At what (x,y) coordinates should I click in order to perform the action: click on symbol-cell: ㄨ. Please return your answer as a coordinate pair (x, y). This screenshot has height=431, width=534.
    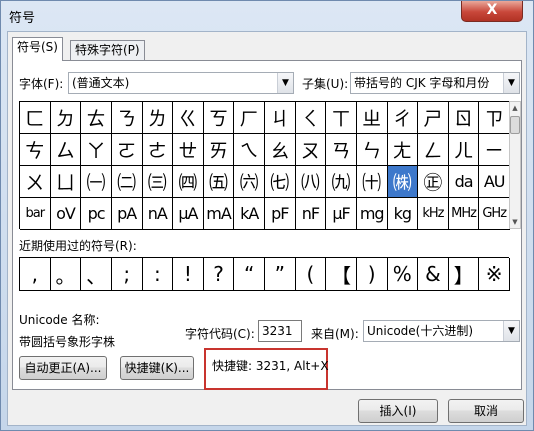
    Looking at the image, I should click on (35, 182).